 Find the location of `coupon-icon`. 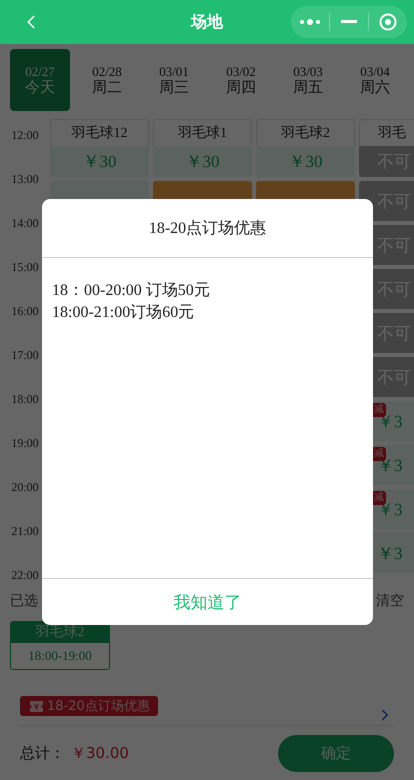

coupon-icon is located at coordinates (36, 706).